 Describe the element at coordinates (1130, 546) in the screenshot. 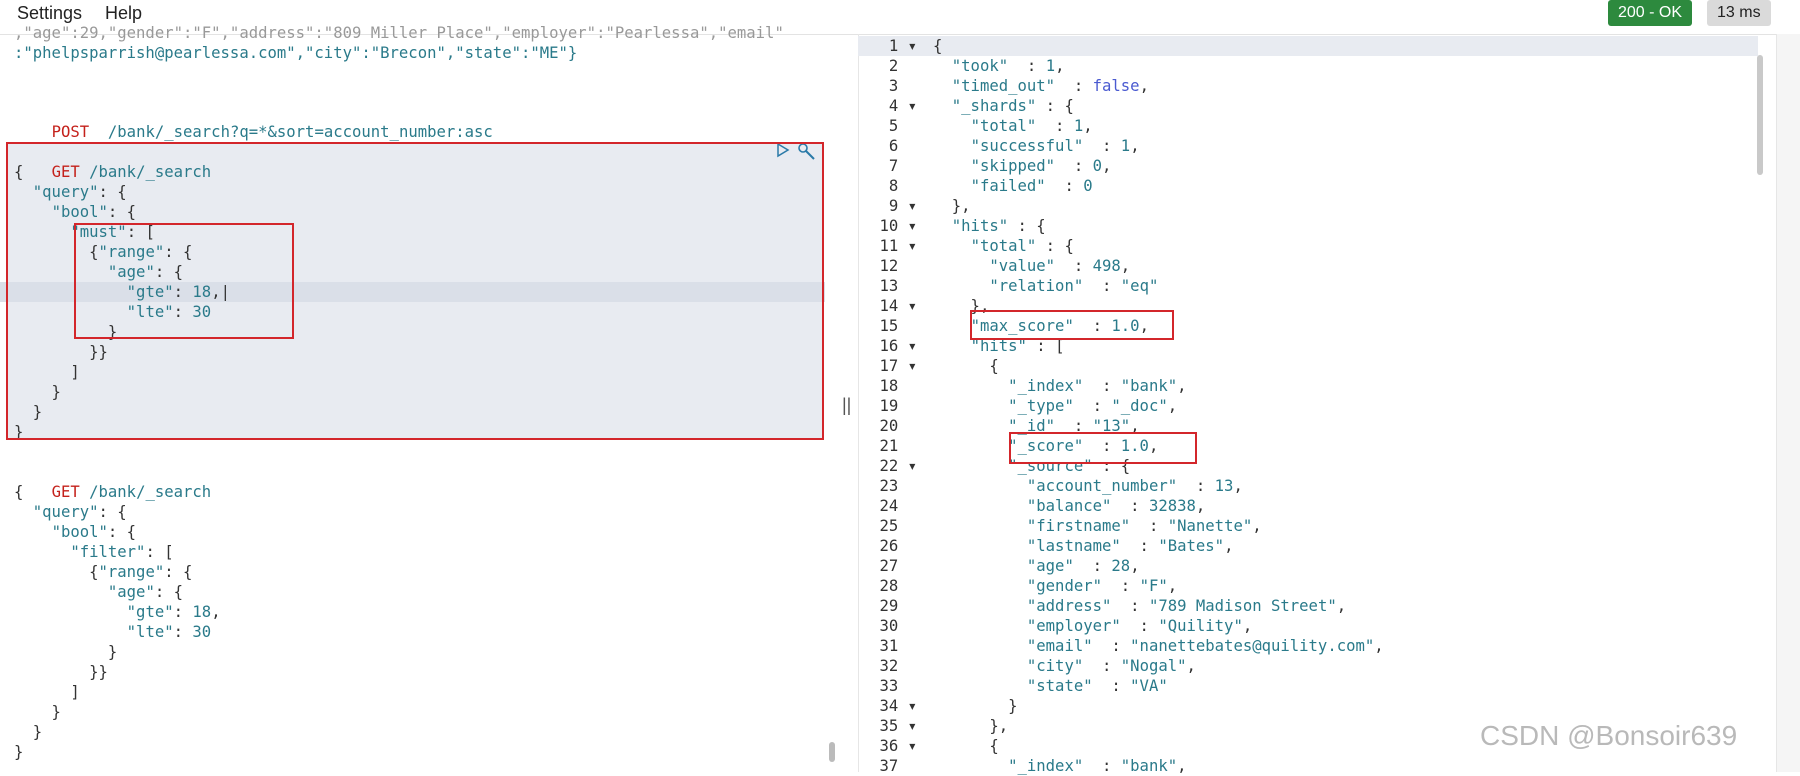

I see `response-line: "lastname" : "Bates",` at that location.